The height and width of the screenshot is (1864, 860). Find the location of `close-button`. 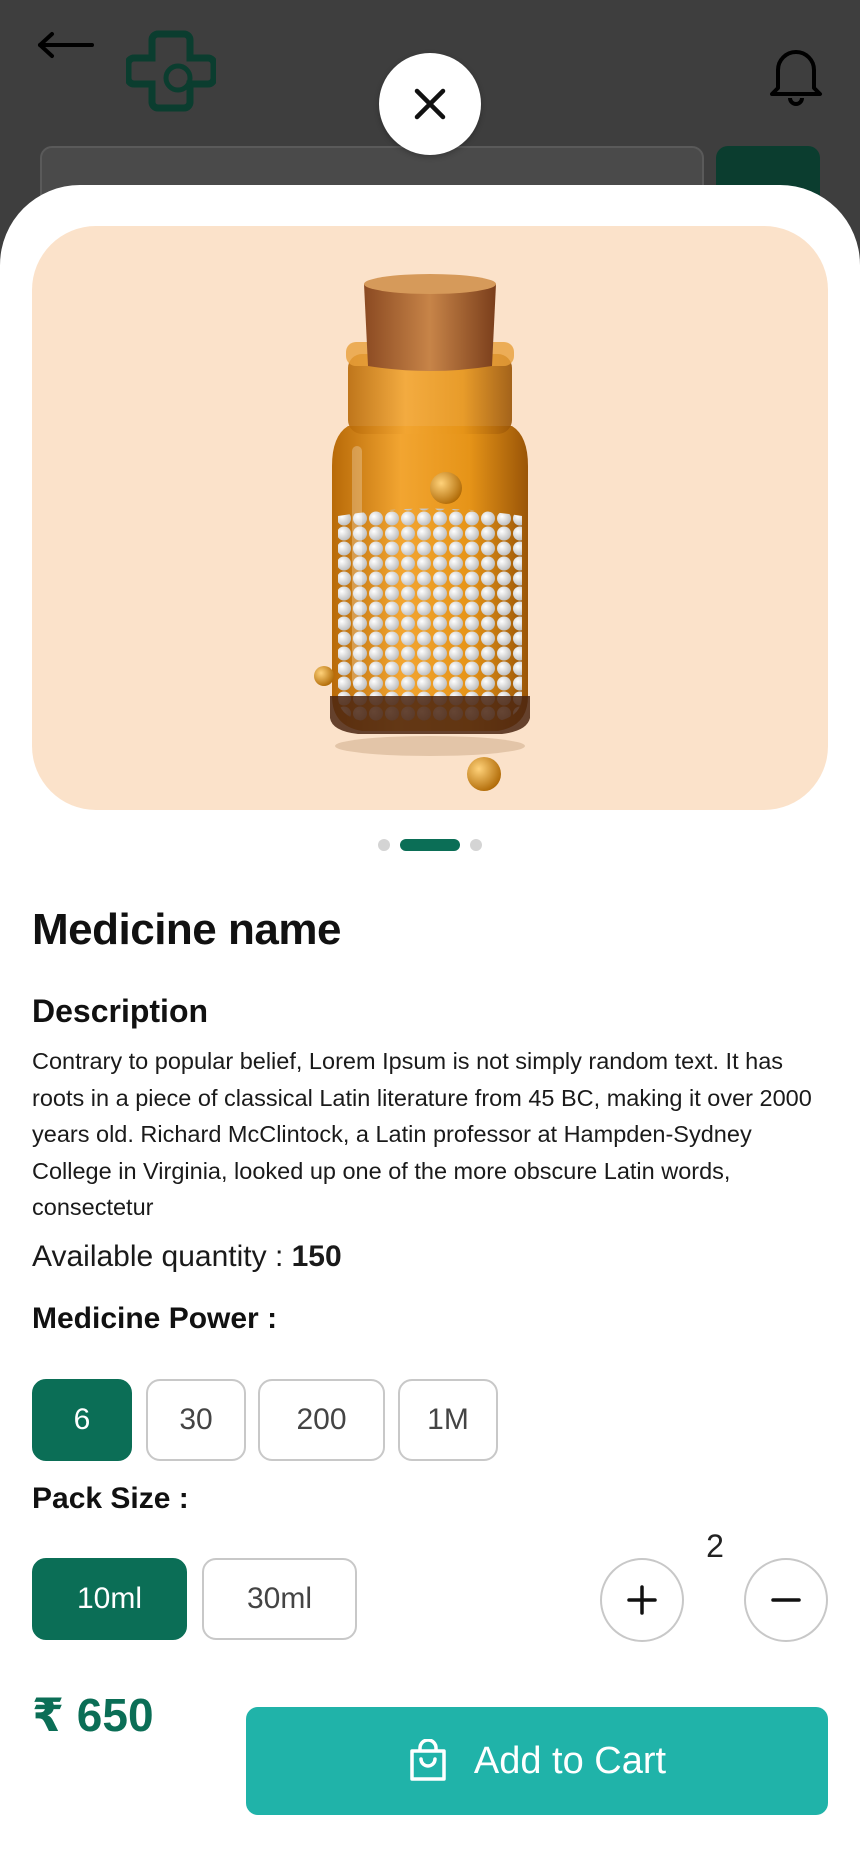

close-button is located at coordinates (430, 104).